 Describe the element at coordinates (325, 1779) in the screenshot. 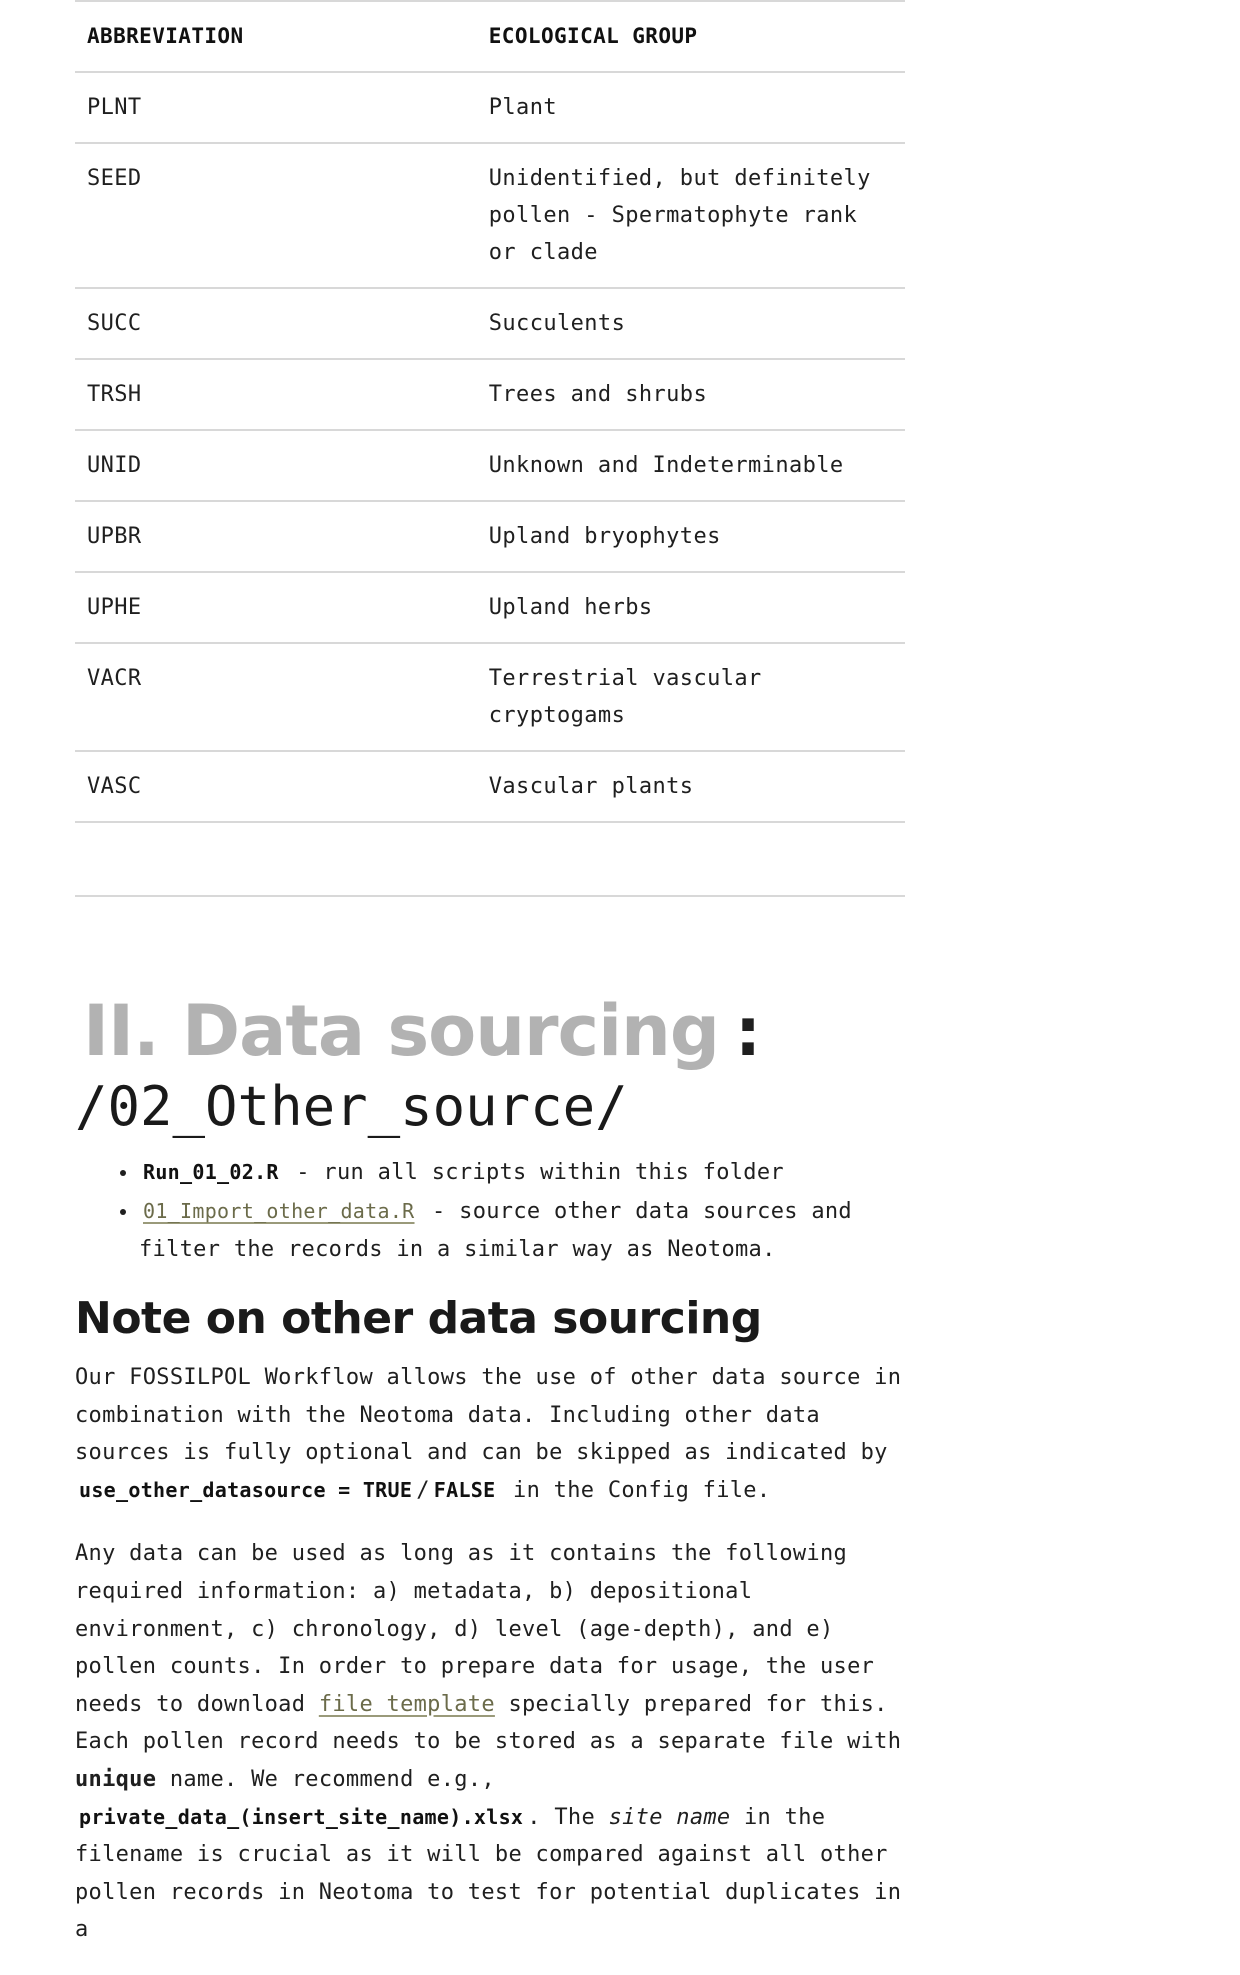

I see `text-span: name. We recommend e.g.,` at that location.